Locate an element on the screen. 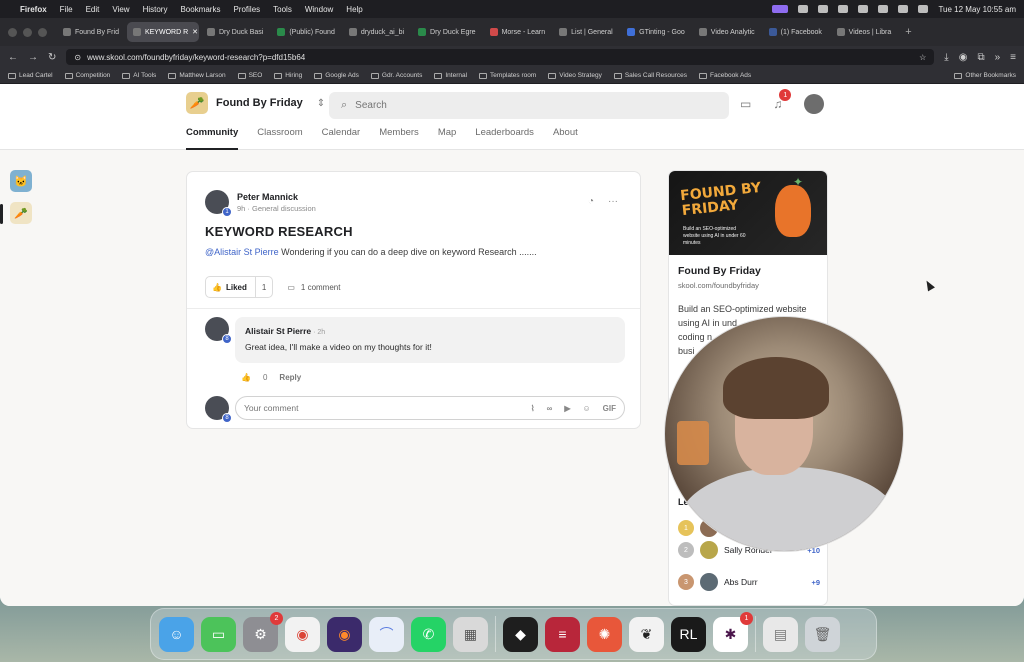 The width and height of the screenshot is (1024, 662). tab-map: Map is located at coordinates (447, 138).